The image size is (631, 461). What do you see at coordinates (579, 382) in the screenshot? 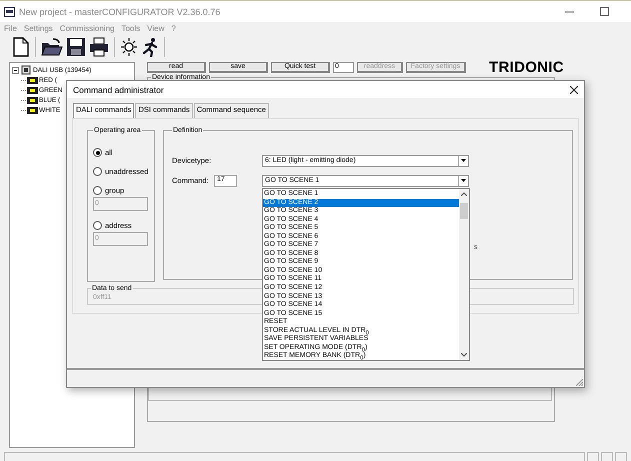
I see `resize-grip-icon` at bounding box center [579, 382].